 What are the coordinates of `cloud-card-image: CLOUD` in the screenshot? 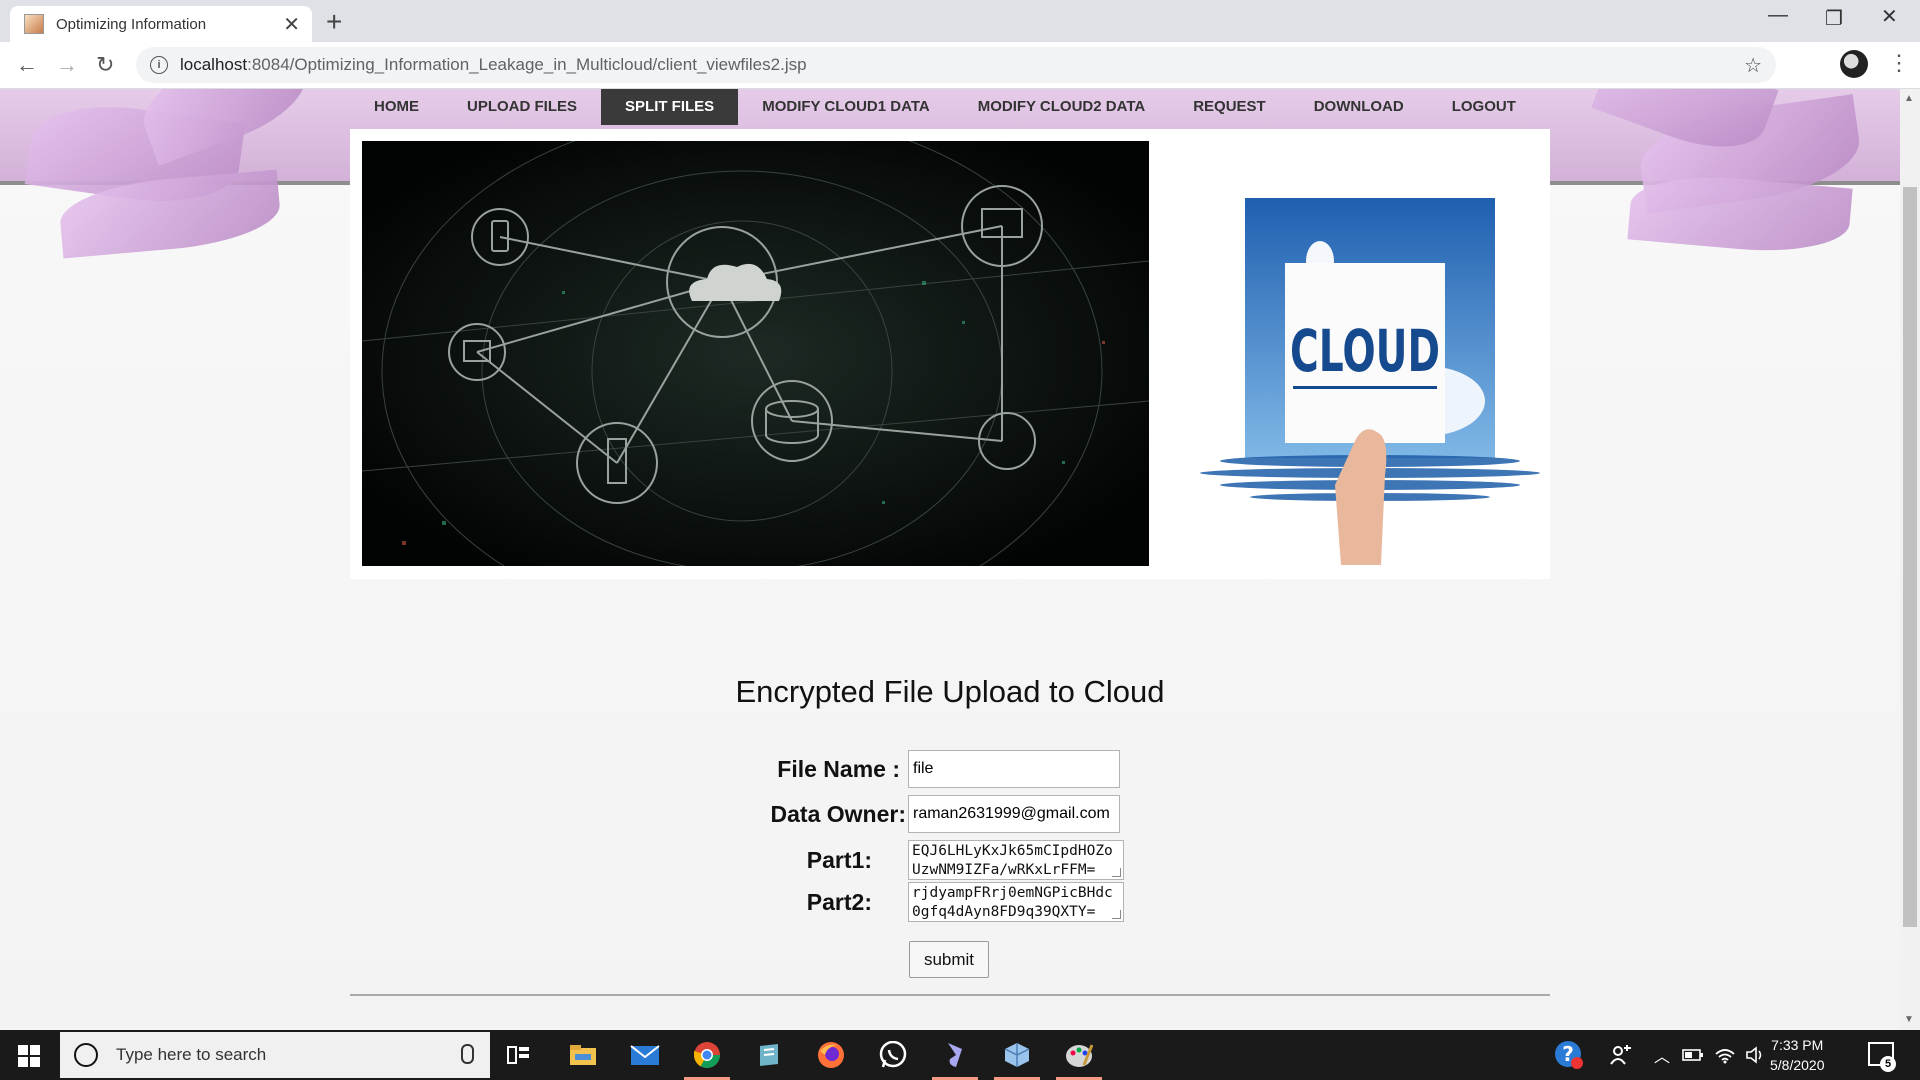 It's located at (1367, 353).